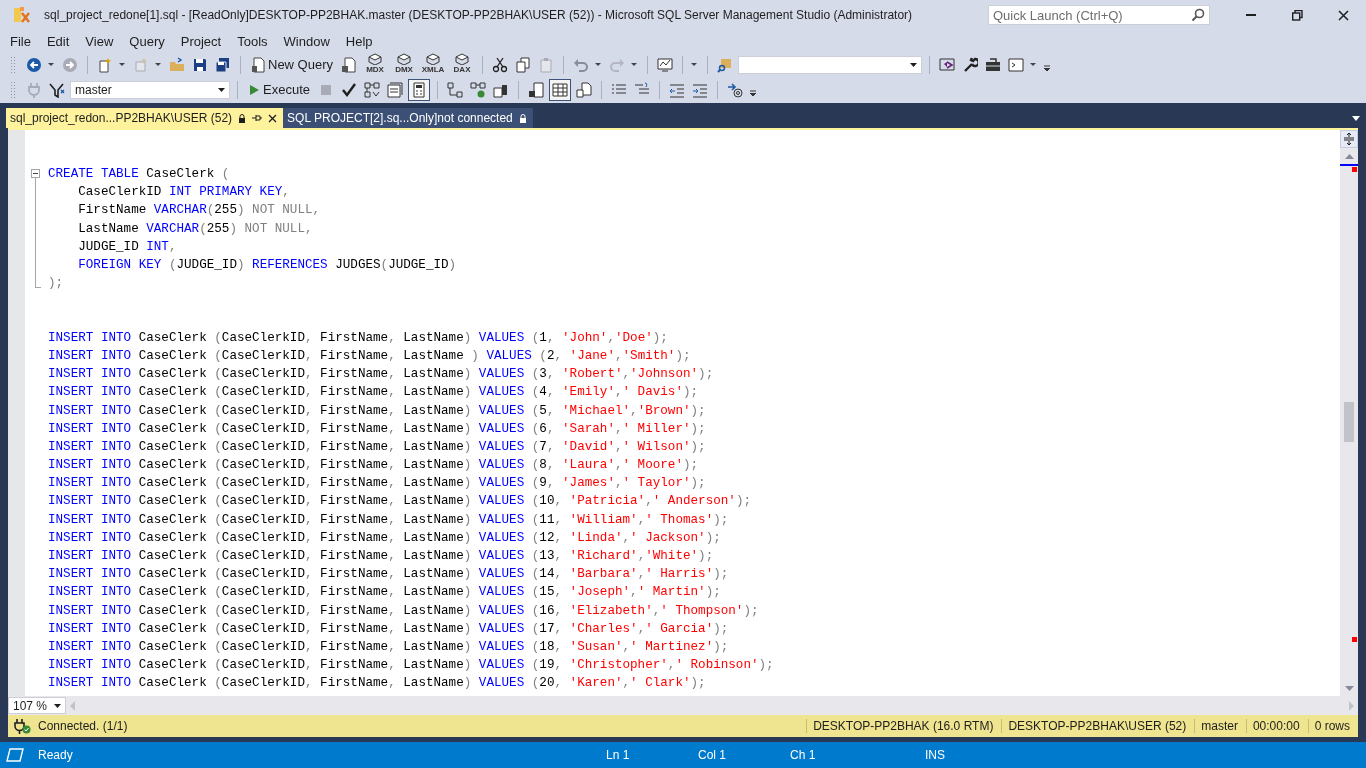  Describe the element at coordinates (23, 726) in the screenshot. I see `connected-icon` at that location.